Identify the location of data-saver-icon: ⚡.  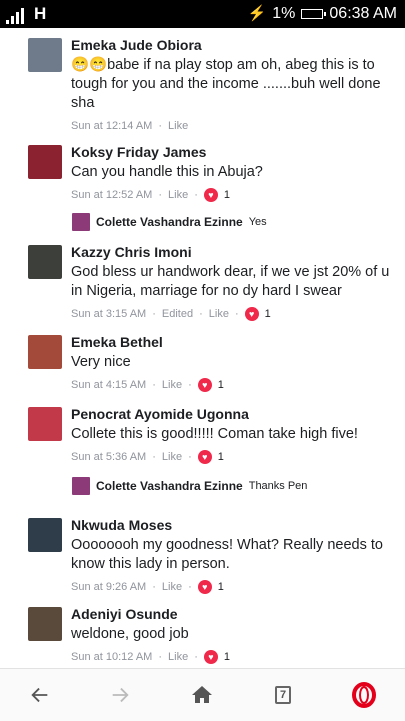
(257, 13).